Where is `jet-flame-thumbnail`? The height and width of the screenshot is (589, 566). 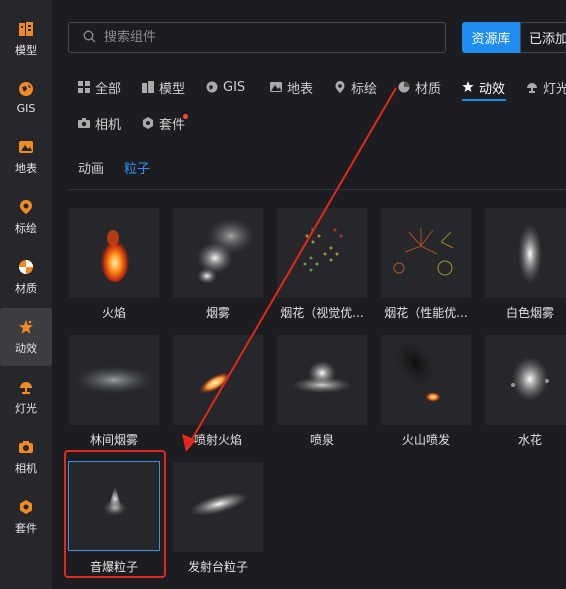
jet-flame-thumbnail is located at coordinates (218, 380).